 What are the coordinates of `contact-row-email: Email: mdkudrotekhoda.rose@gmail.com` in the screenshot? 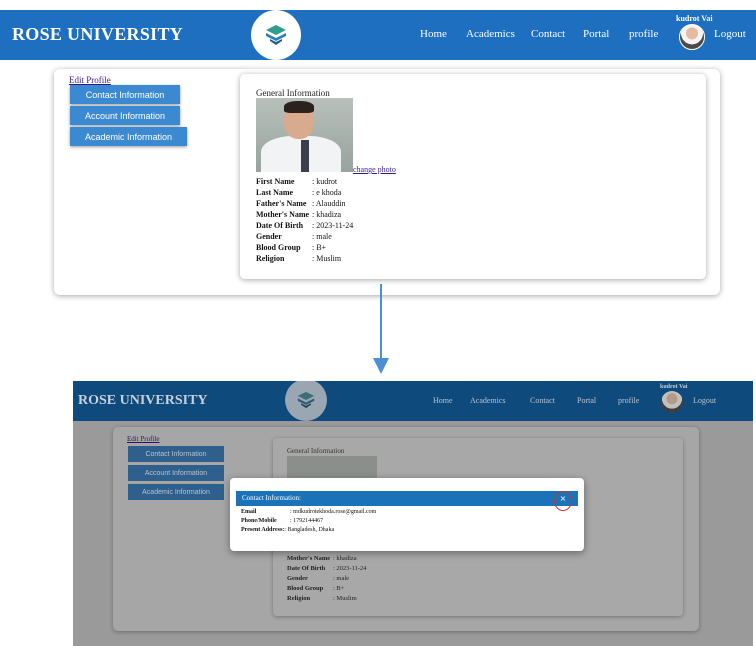 It's located at (309, 512).